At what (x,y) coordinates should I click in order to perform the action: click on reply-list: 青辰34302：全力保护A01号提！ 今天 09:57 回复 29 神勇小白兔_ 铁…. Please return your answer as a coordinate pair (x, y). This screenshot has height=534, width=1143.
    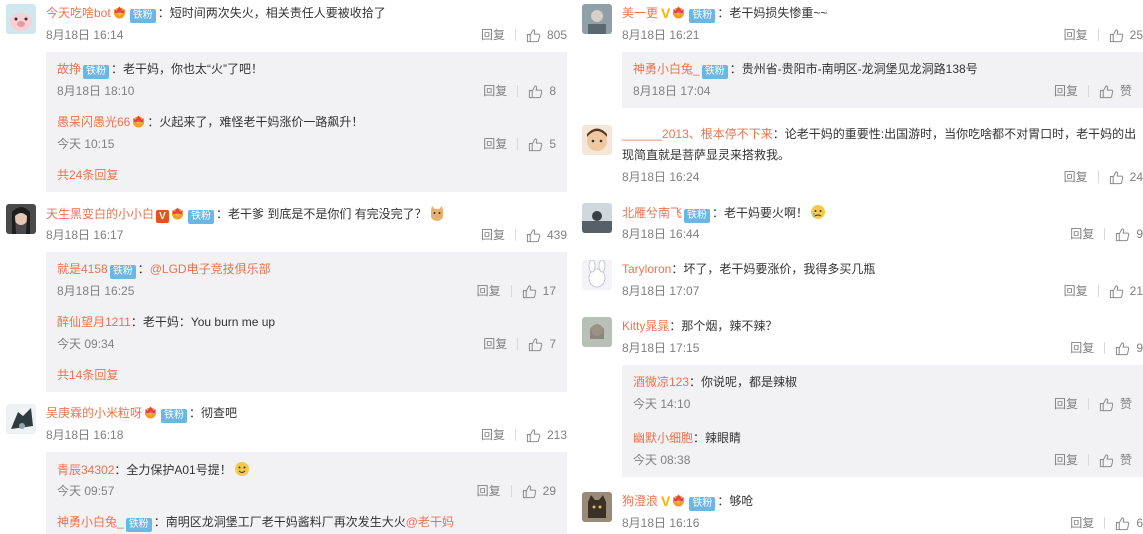
    Looking at the image, I should click on (306, 493).